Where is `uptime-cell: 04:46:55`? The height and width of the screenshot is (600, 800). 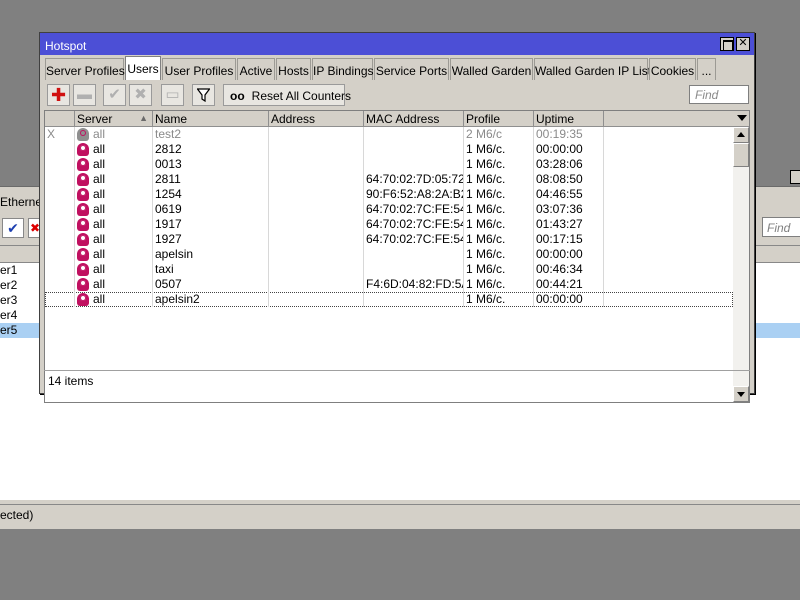 uptime-cell: 04:46:55 is located at coordinates (569, 194).